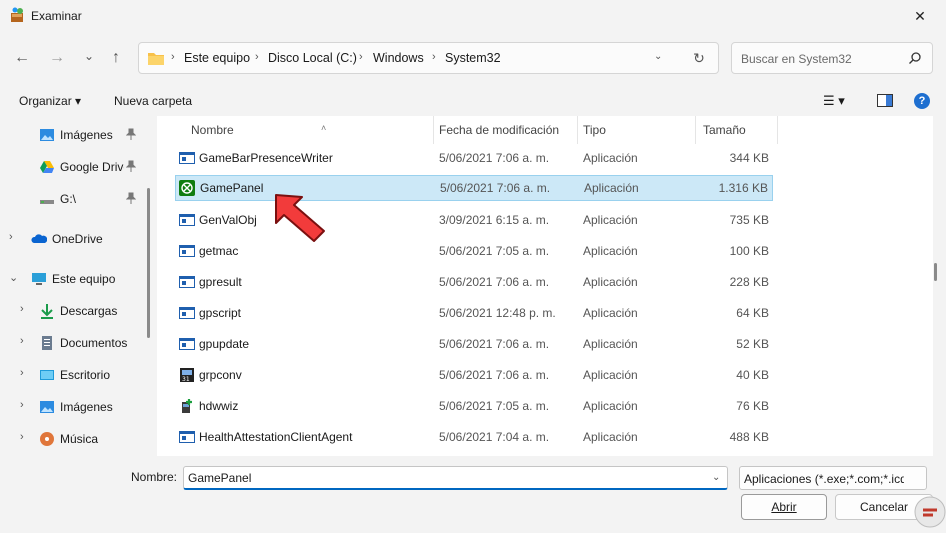  I want to click on column-header-size: Tamaño, so click(736, 130).